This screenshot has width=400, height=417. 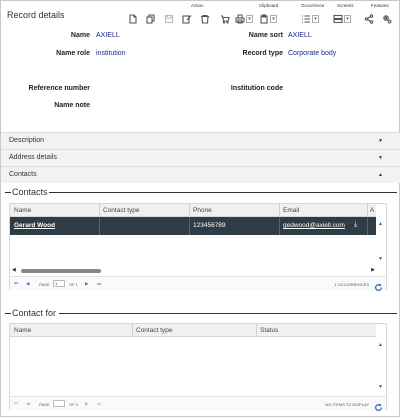 I want to click on contacts-grid-header: Name Contact type Phone Email A, so click(x=193, y=210).